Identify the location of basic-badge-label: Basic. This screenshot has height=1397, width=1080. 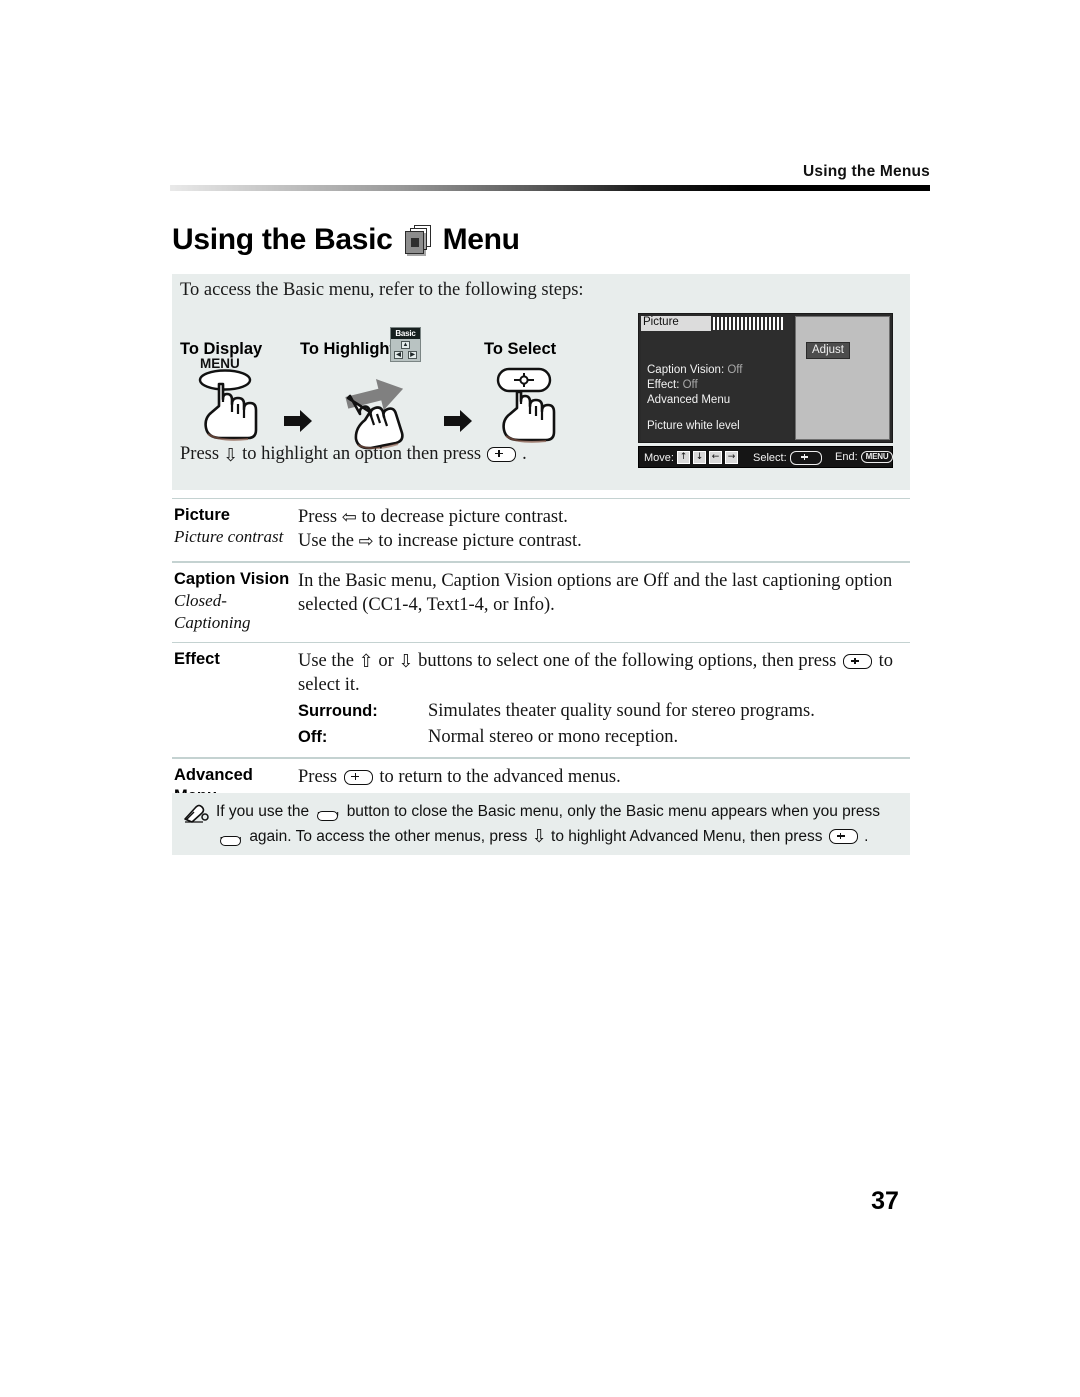
(405, 333).